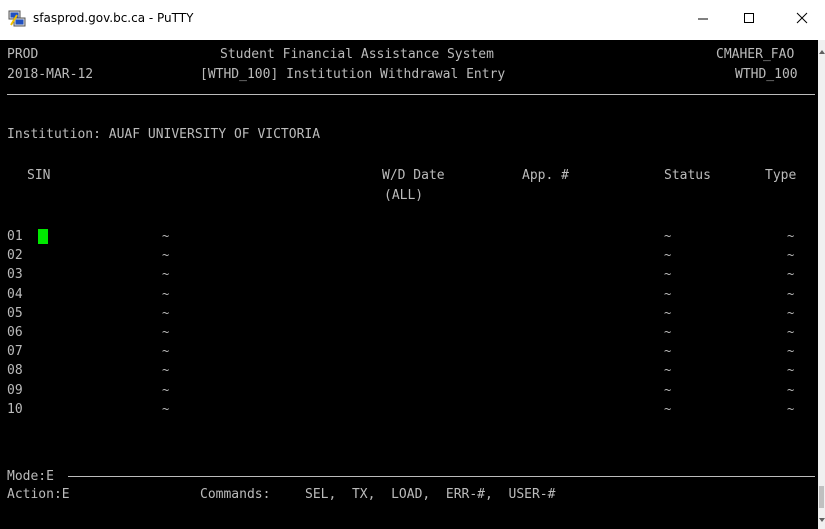 This screenshot has height=529, width=825. What do you see at coordinates (821, 284) in the screenshot?
I see `scrollbar` at bounding box center [821, 284].